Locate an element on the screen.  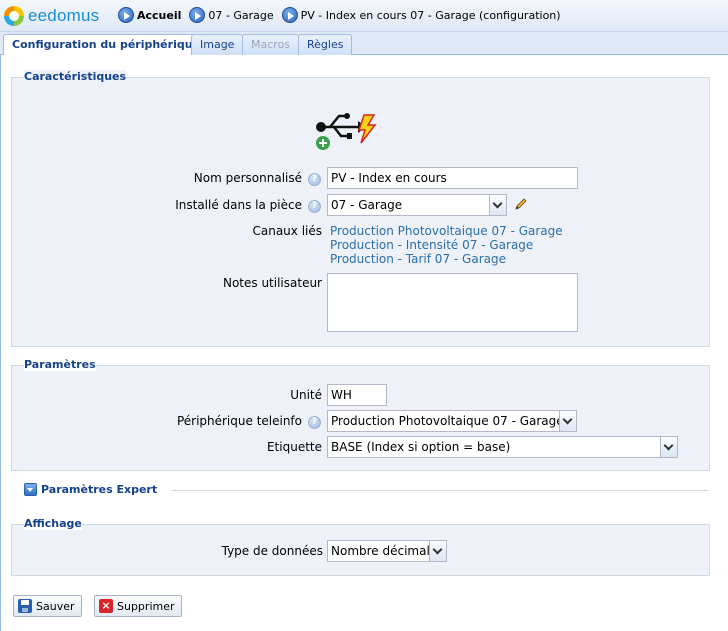
label-canaux: Canaux liés is located at coordinates (287, 231).